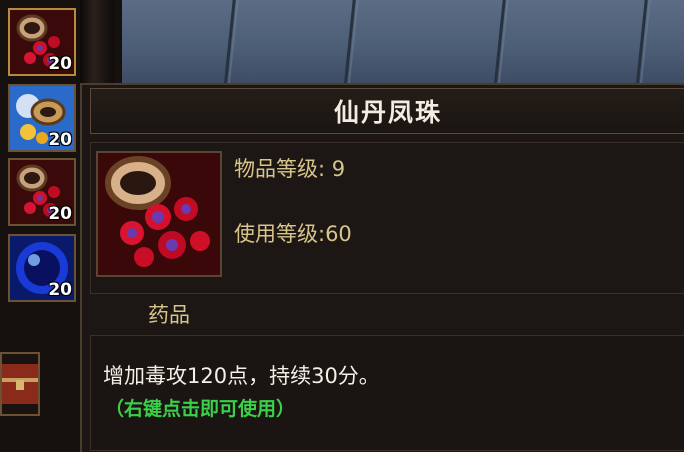  I want to click on inventory-slot-3: 20, so click(42, 192).